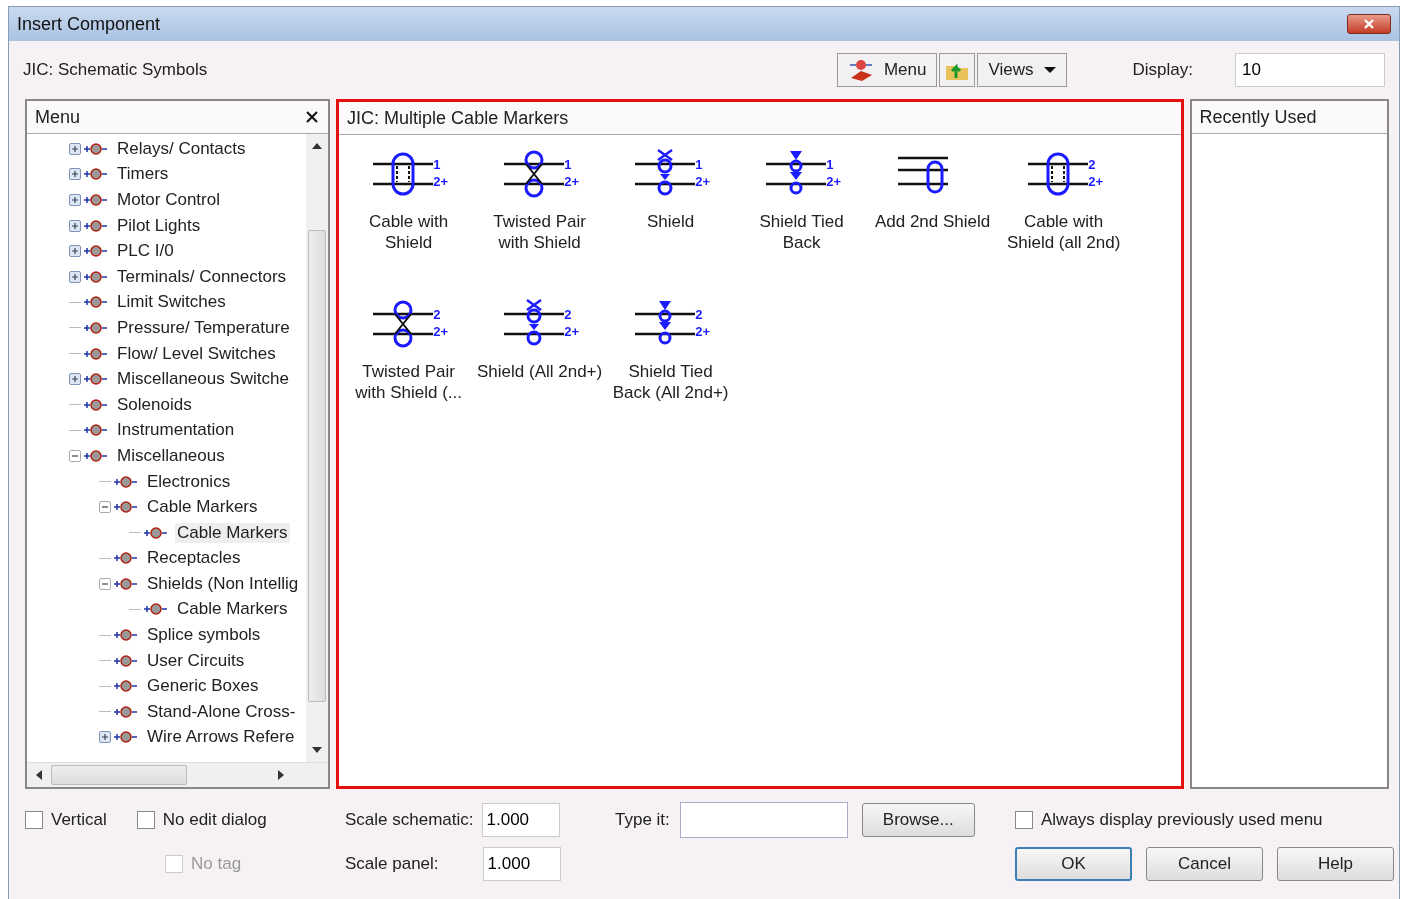  I want to click on folder-up-button, so click(957, 70).